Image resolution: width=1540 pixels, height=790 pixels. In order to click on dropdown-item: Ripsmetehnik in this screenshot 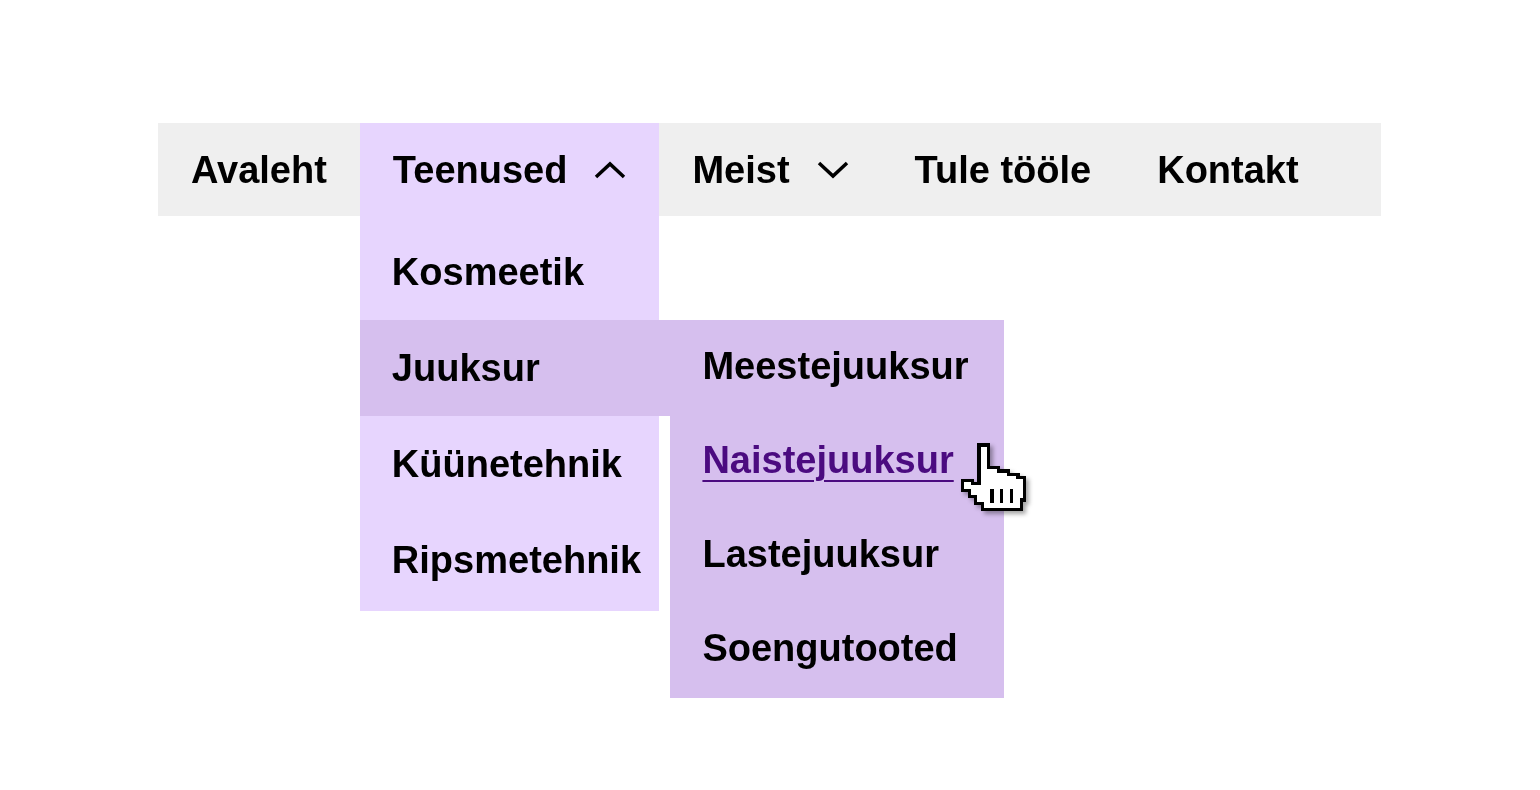, I will do `click(509, 560)`.